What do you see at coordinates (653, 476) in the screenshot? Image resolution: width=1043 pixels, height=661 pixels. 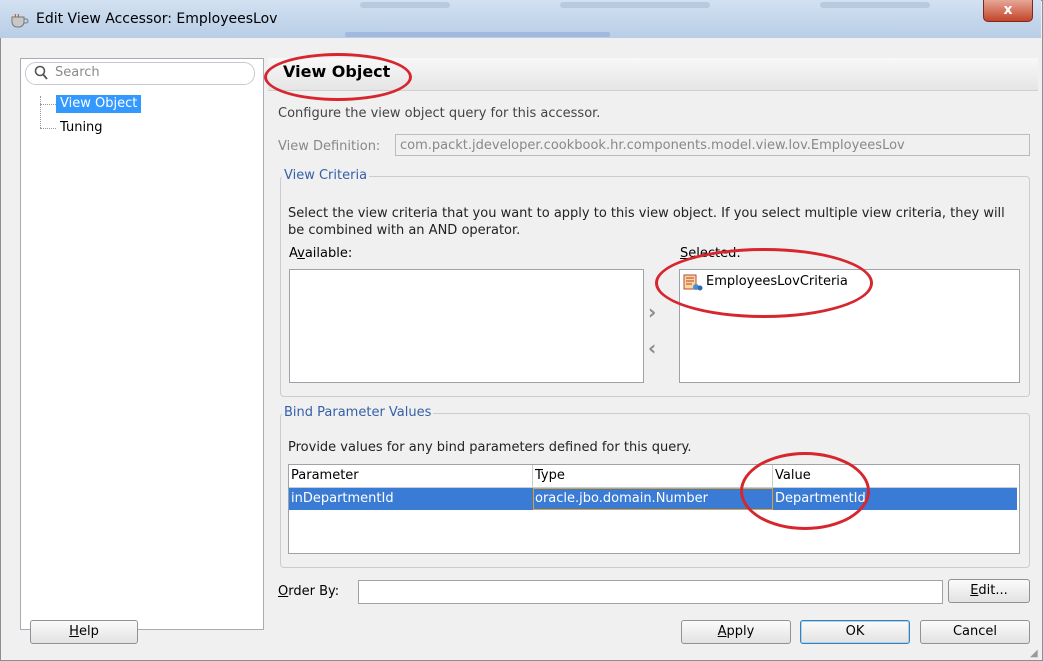 I see `column-header-type: Type` at bounding box center [653, 476].